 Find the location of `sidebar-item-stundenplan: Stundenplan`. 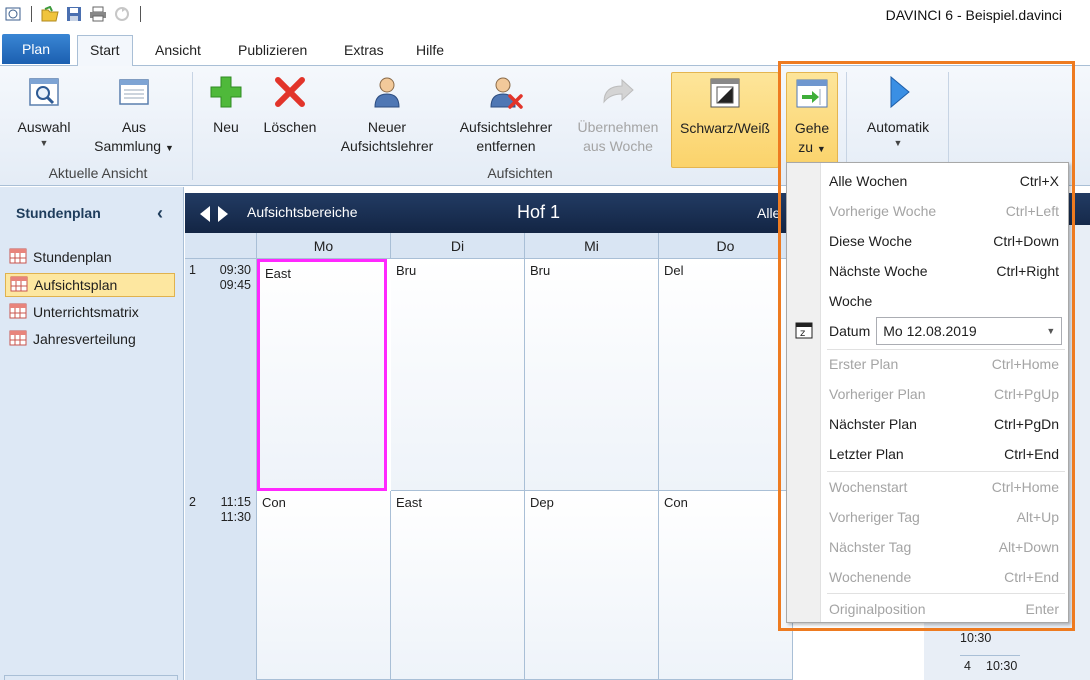

sidebar-item-stundenplan: Stundenplan is located at coordinates (90, 257).